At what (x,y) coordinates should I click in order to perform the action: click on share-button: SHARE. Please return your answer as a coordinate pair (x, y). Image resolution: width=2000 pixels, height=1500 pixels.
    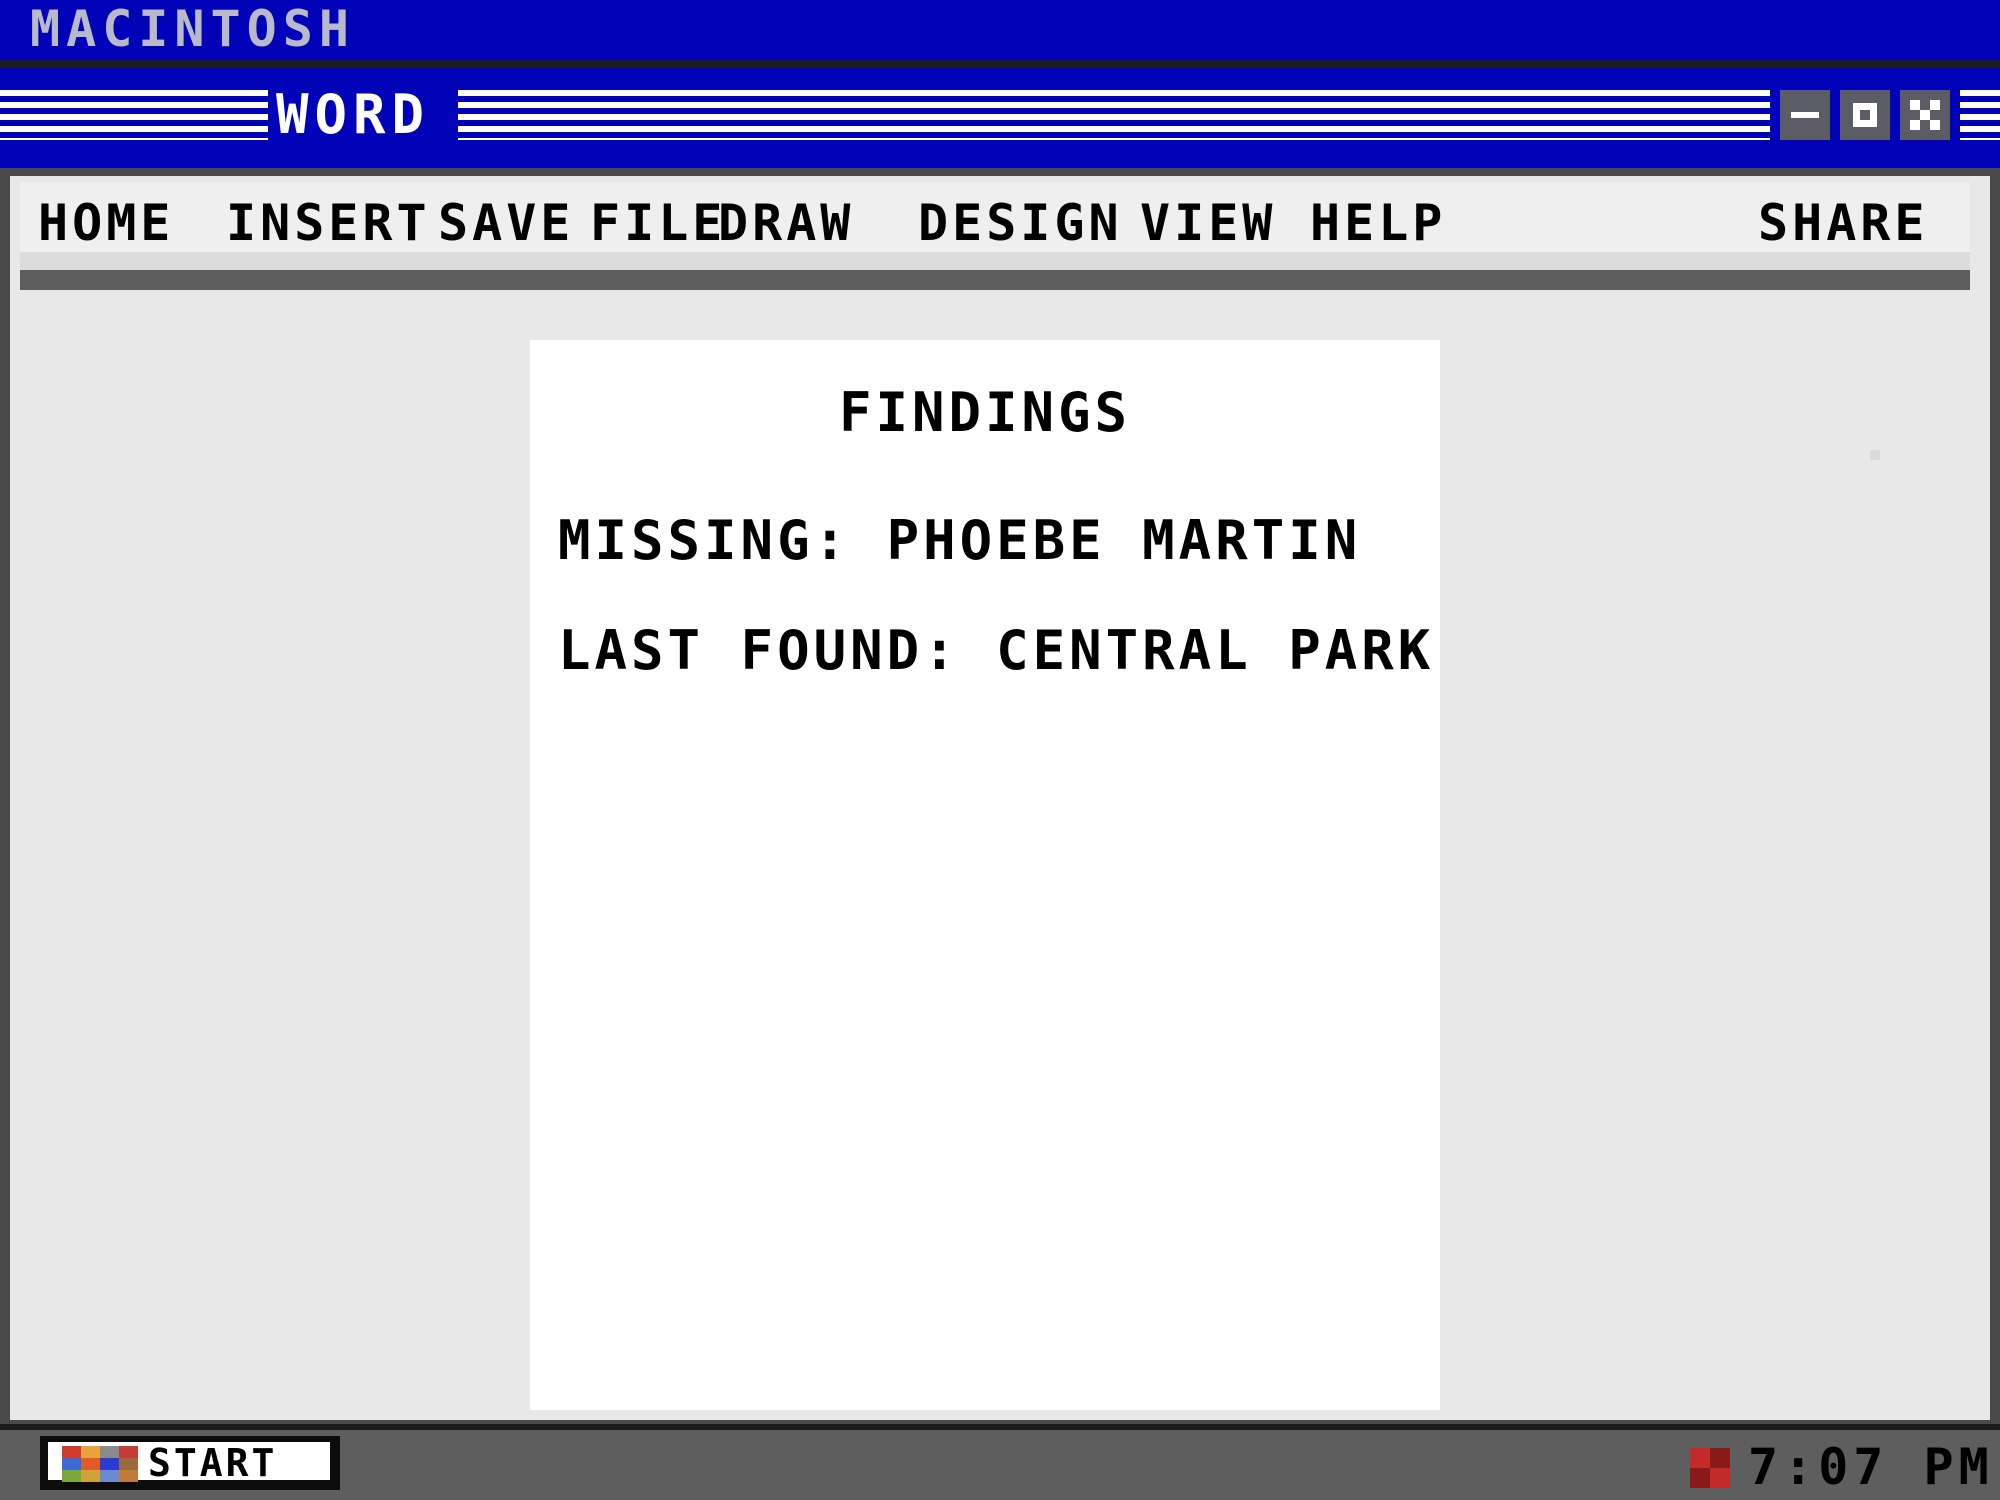
    Looking at the image, I should click on (1843, 223).